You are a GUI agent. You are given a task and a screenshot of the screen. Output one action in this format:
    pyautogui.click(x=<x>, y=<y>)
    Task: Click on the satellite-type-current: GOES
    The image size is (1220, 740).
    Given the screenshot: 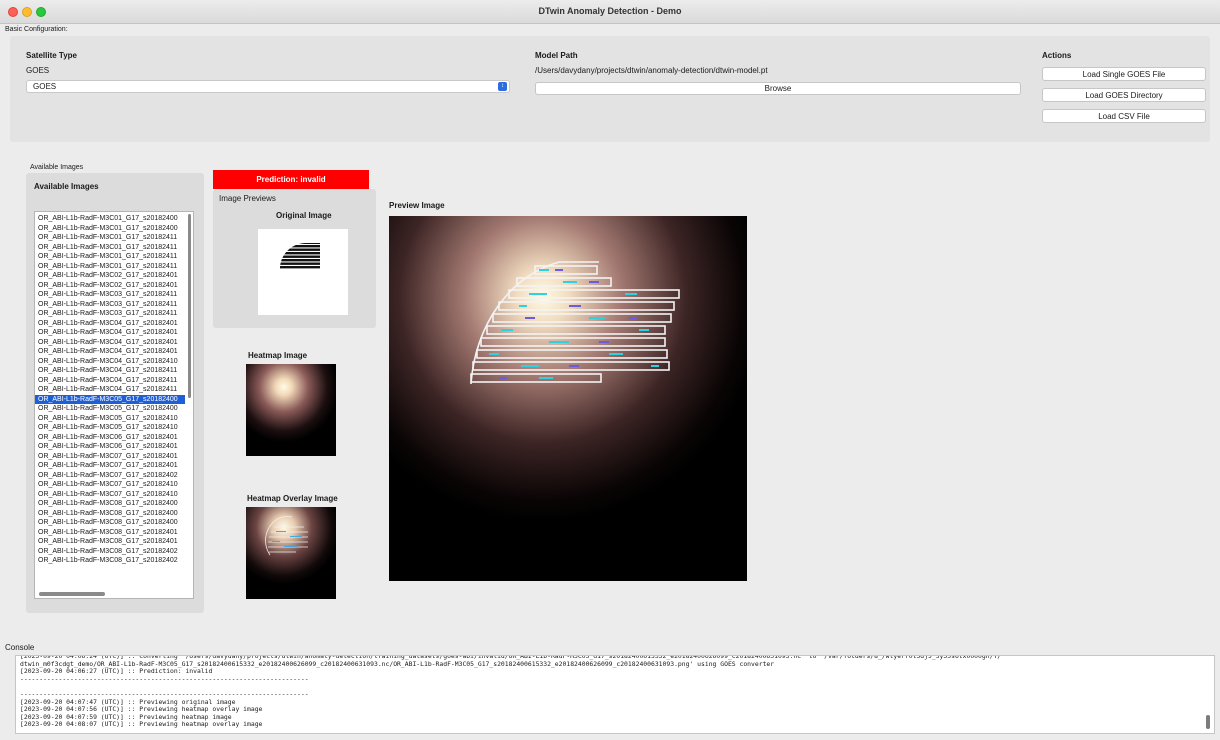 What is the action you would take?
    pyautogui.click(x=38, y=70)
    